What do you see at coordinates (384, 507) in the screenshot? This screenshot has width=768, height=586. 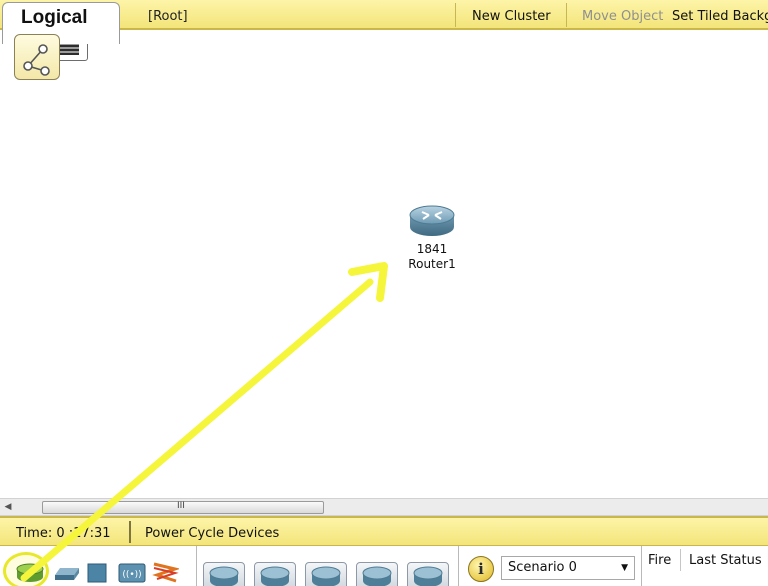 I see `horizontal-scrollbar: ◀ III` at bounding box center [384, 507].